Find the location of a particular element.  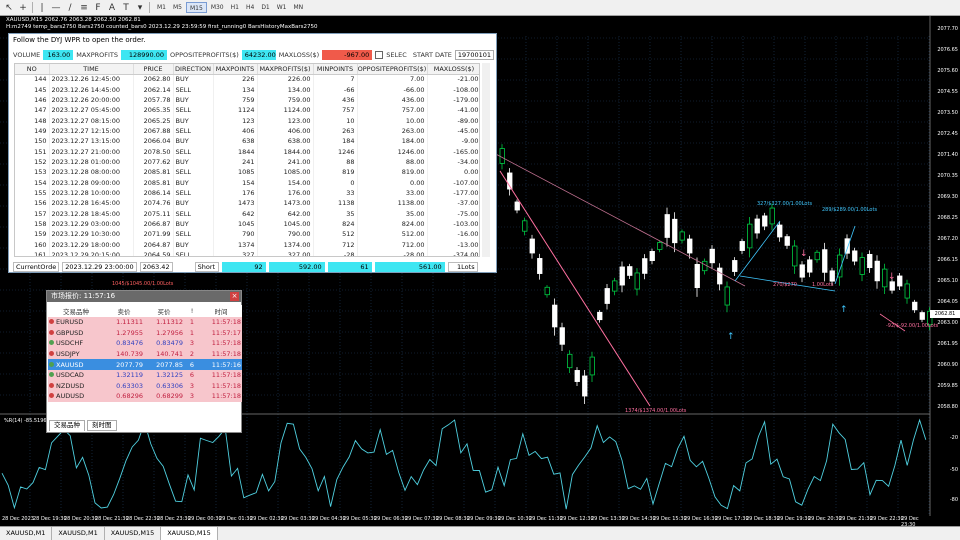

table-cell: 2066.87 is located at coordinates (153, 224).